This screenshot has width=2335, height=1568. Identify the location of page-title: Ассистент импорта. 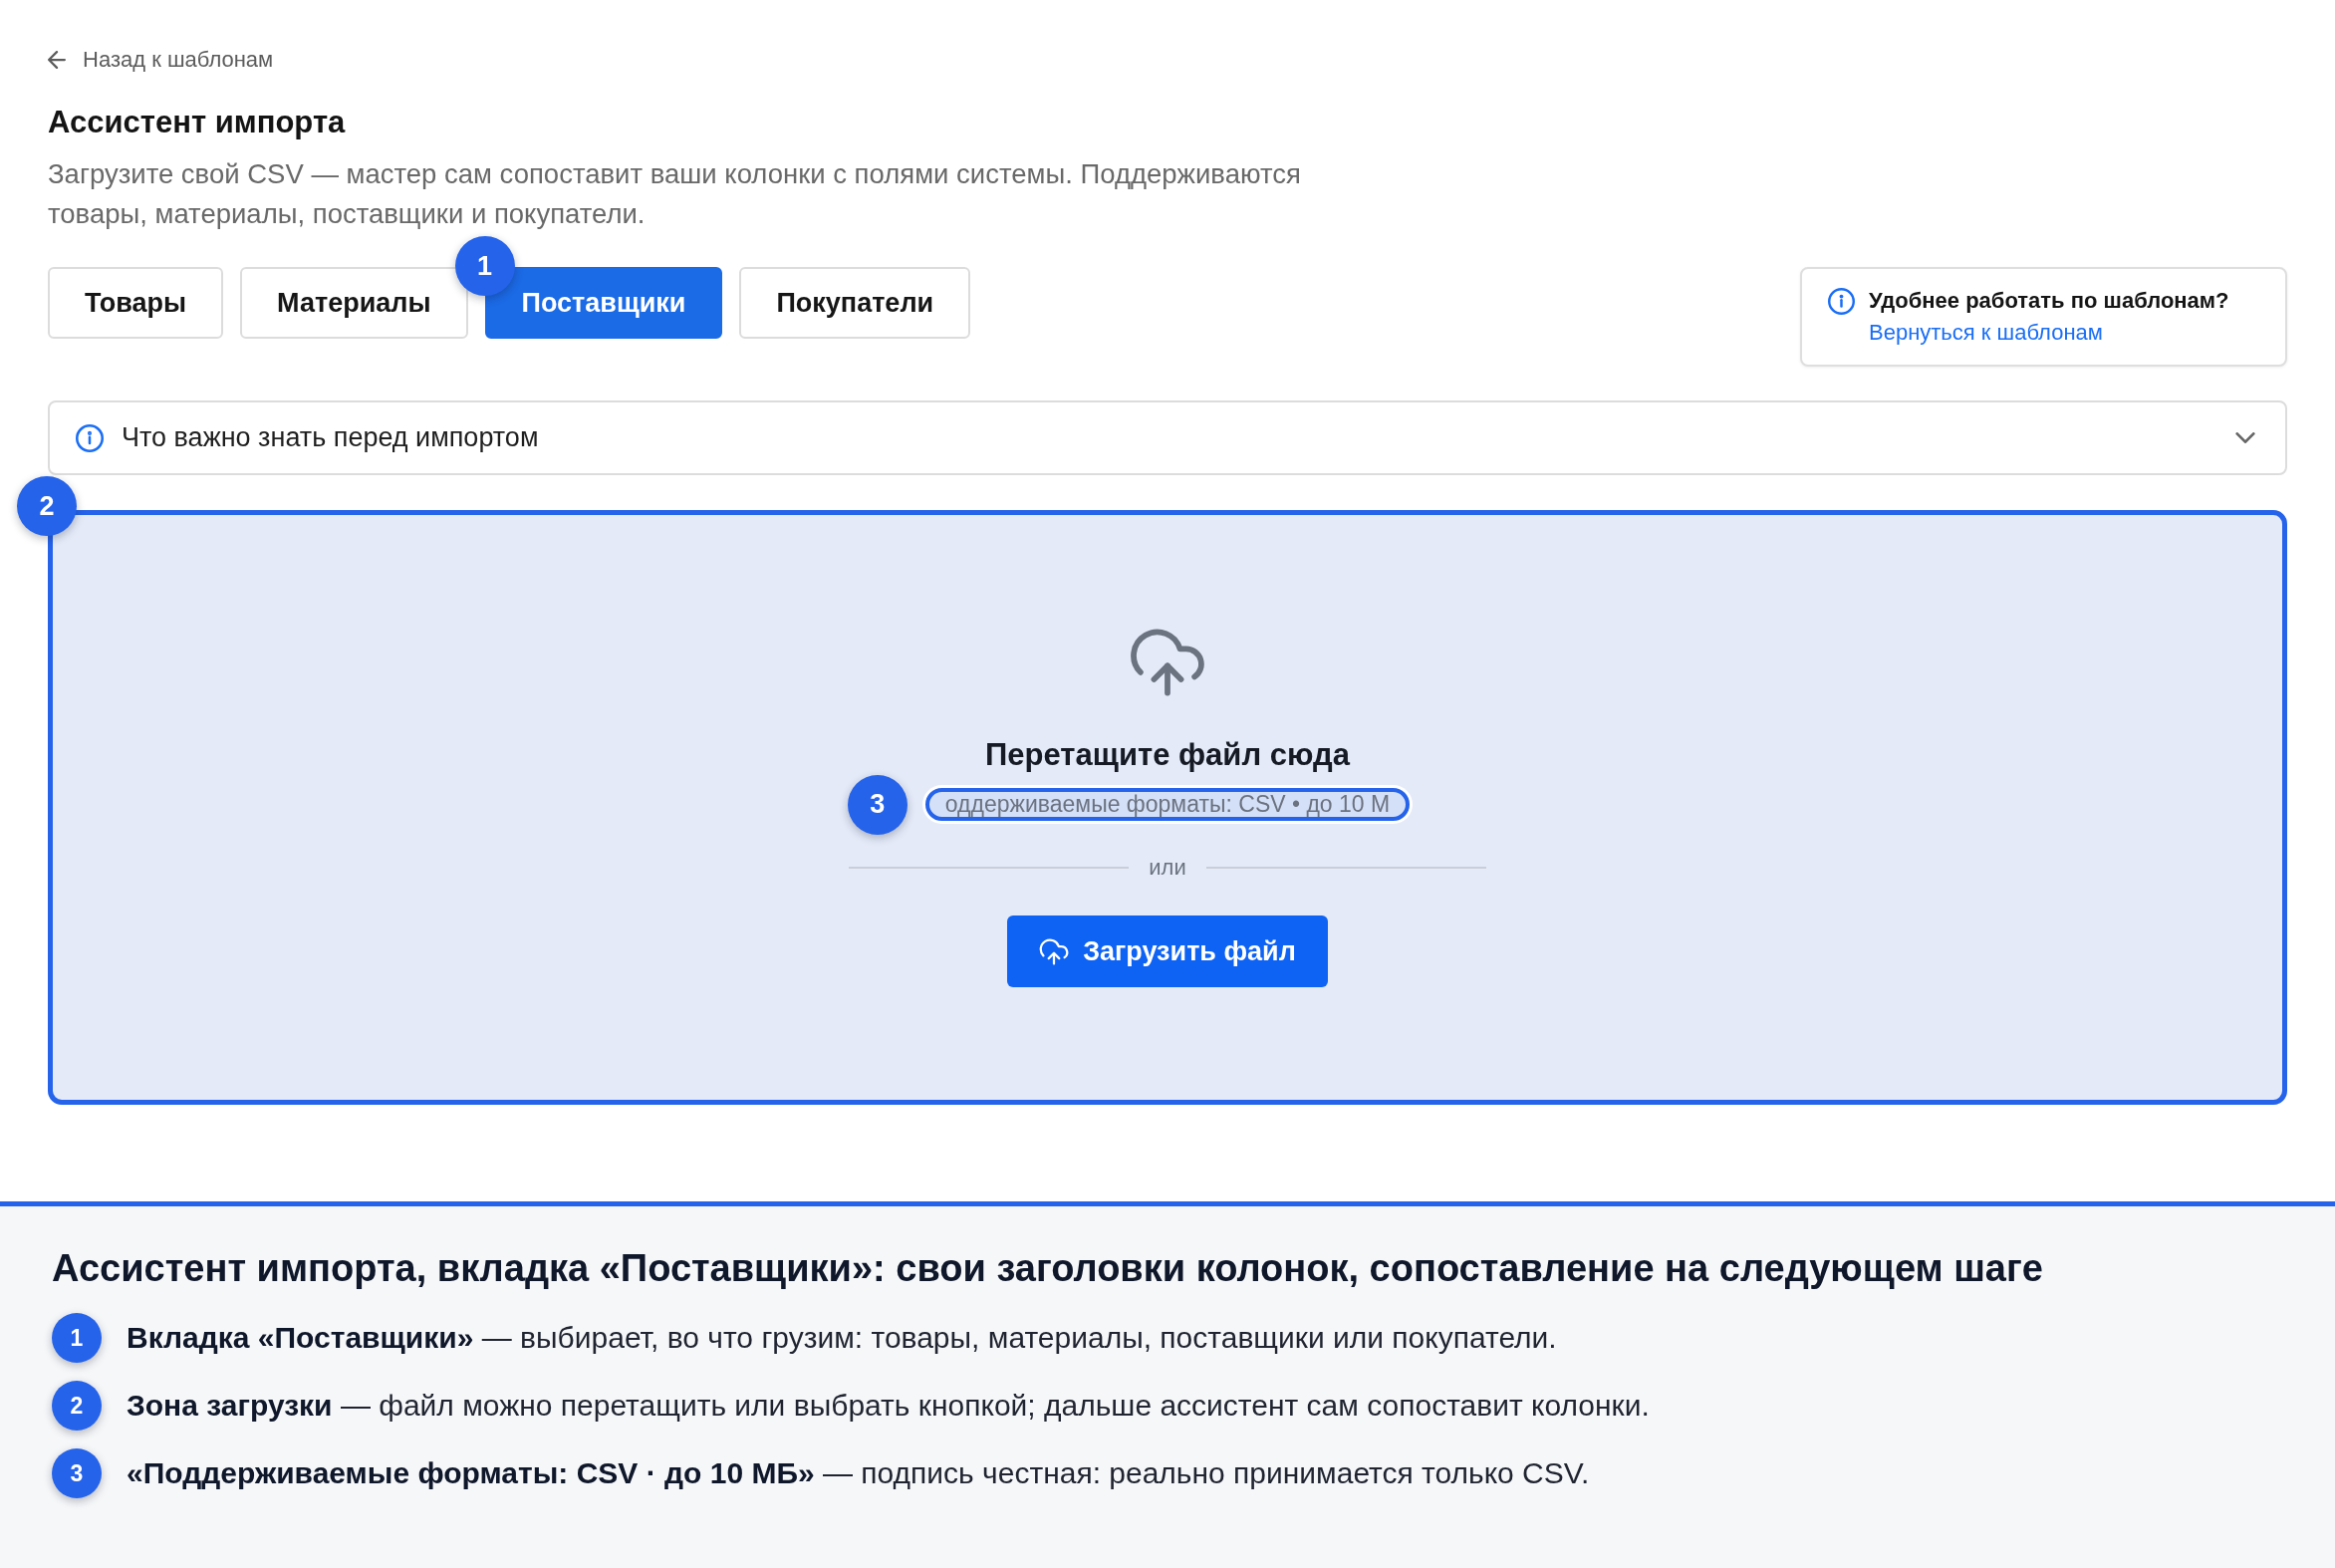
(197, 122).